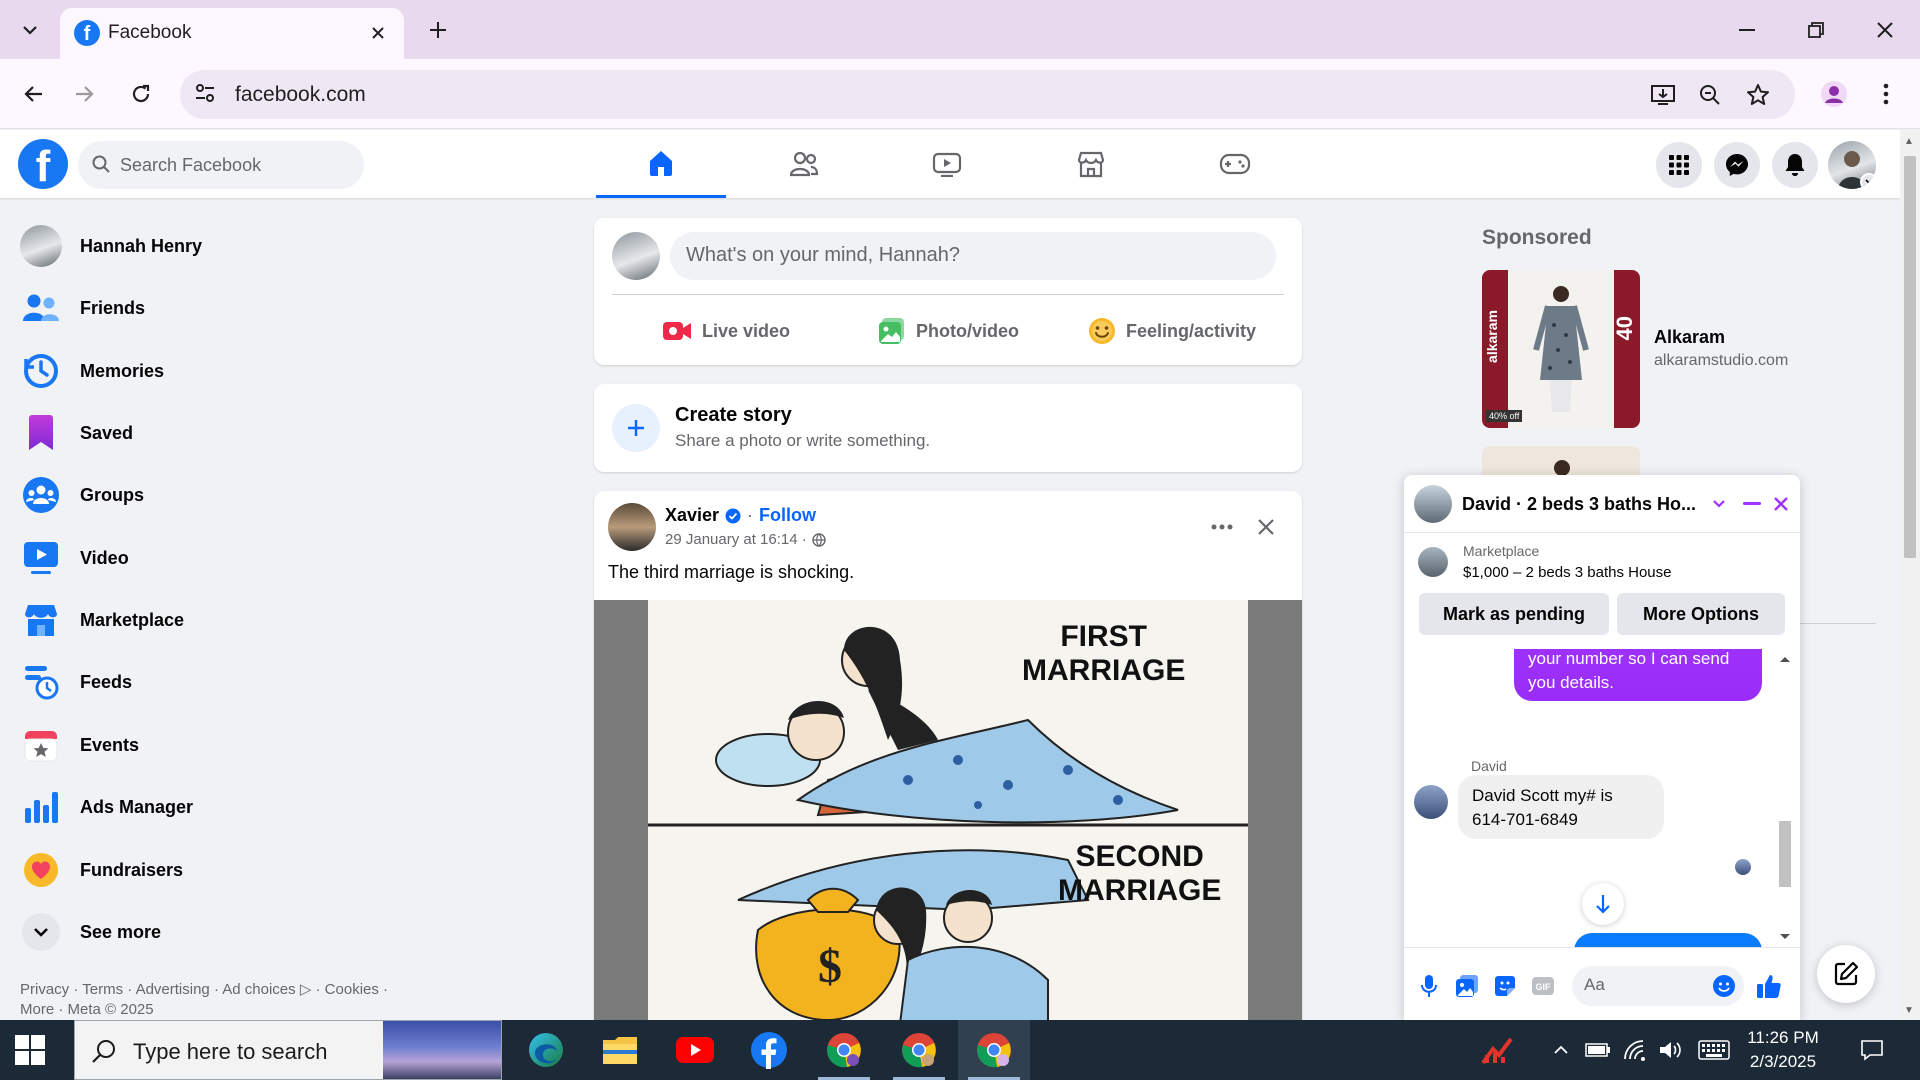  Describe the element at coordinates (1795, 165) in the screenshot. I see `notifications-button` at that location.